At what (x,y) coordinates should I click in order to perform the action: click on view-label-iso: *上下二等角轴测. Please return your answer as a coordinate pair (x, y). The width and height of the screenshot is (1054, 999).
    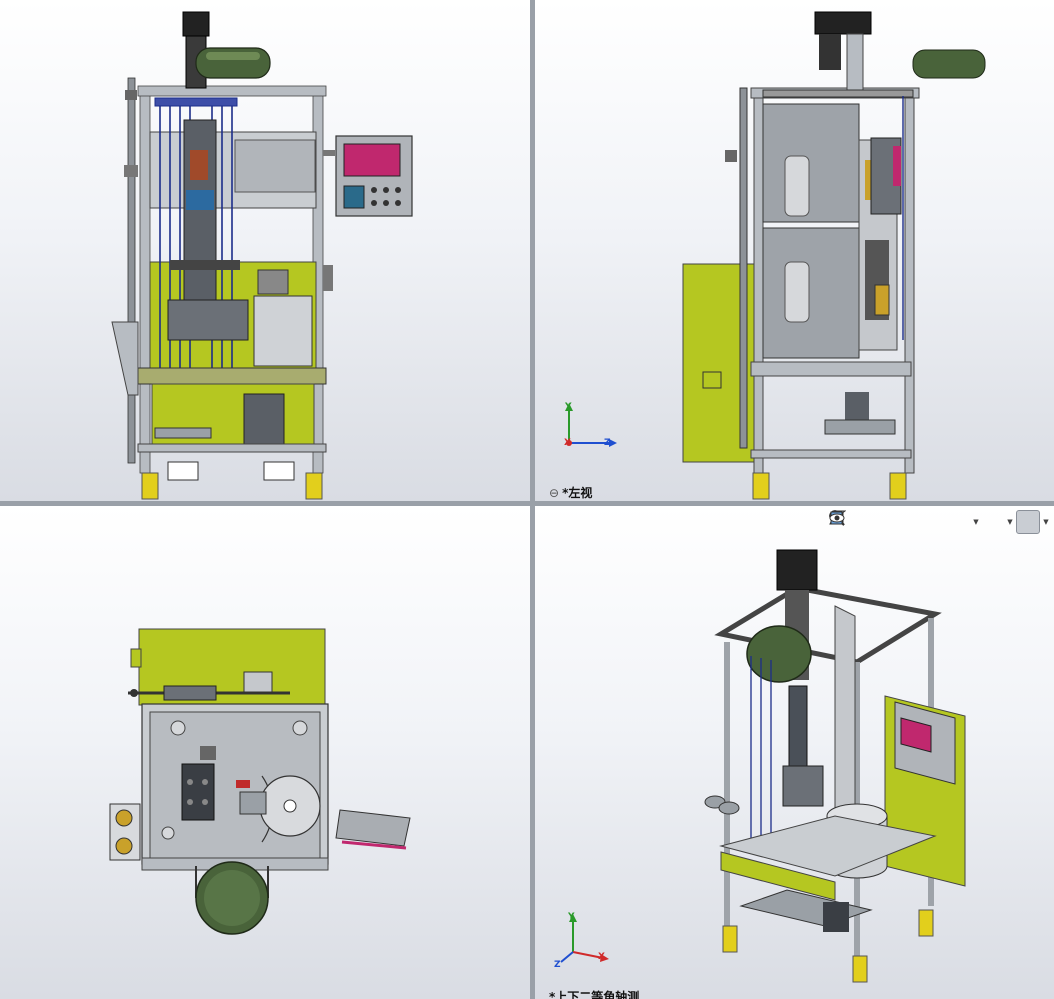
    Looking at the image, I should click on (594, 994).